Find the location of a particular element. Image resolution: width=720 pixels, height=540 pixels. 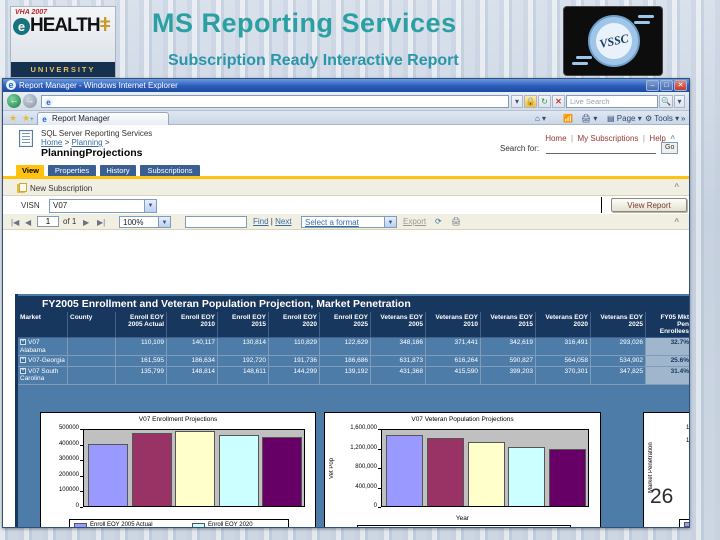

zoom-dropdown: 100% ▼ is located at coordinates (145, 222).